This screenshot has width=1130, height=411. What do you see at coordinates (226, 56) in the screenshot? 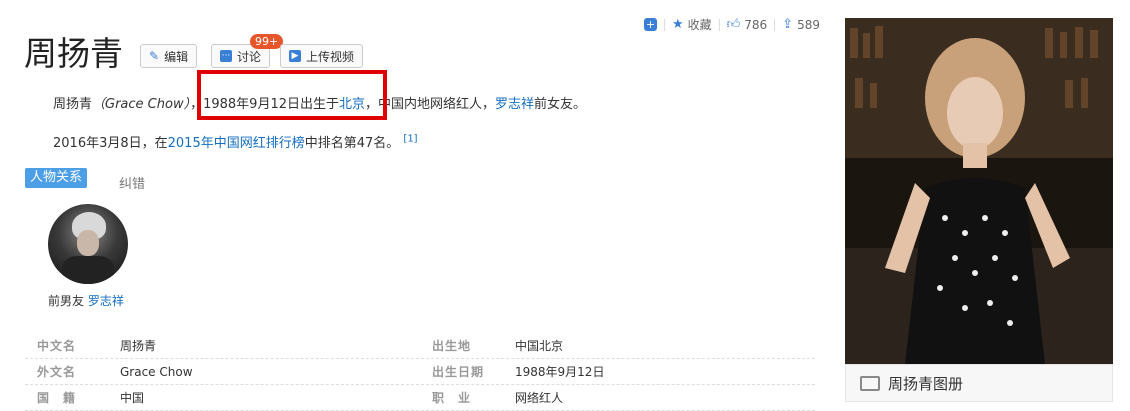
I see `chat-icon: ···` at bounding box center [226, 56].